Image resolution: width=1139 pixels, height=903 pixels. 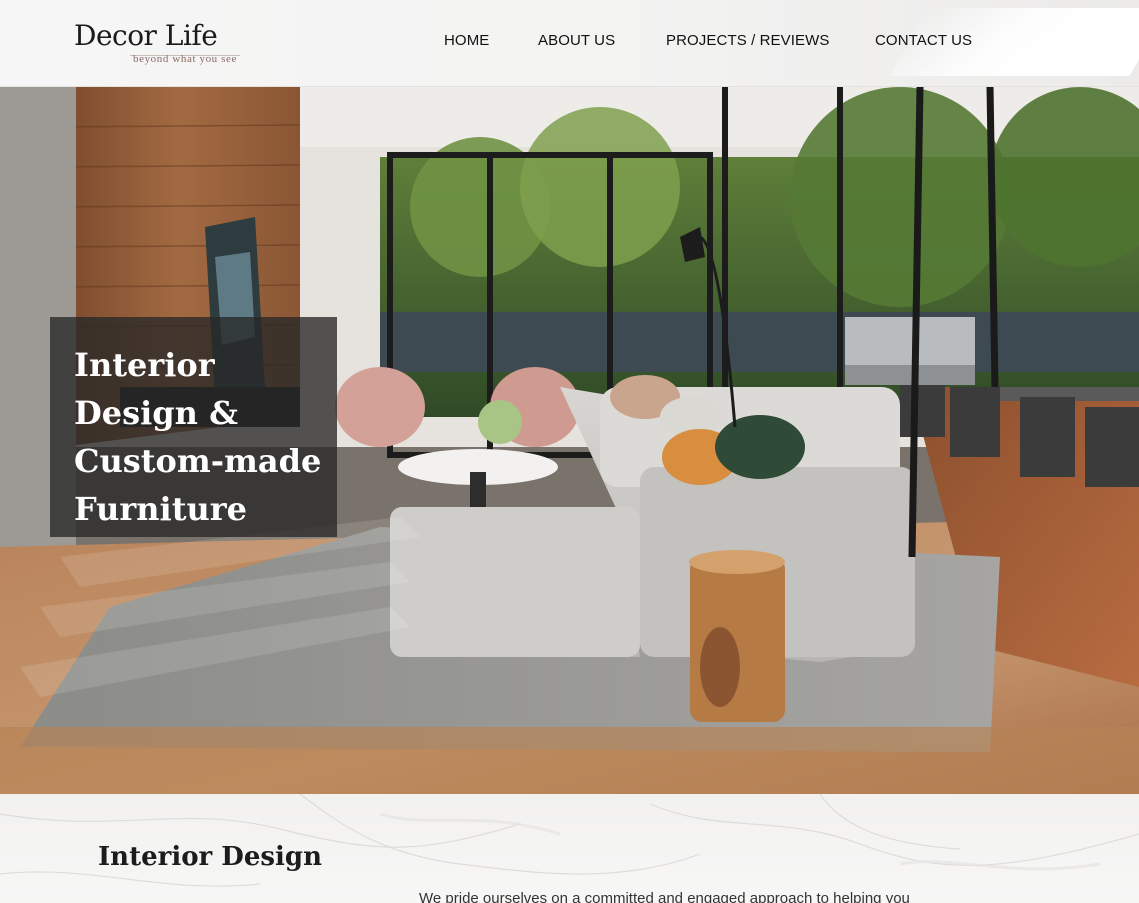 I want to click on hero-title-line: Interior, so click(x=144, y=365).